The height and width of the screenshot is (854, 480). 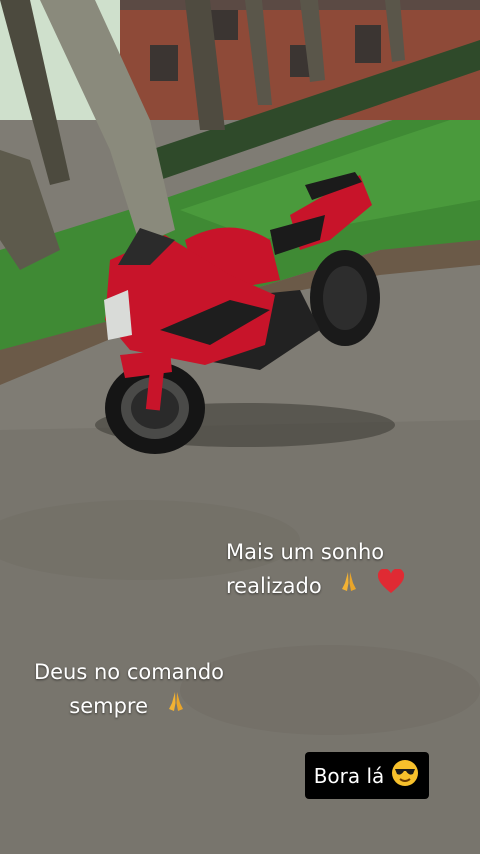 I want to click on rear-rim, so click(x=345, y=298).